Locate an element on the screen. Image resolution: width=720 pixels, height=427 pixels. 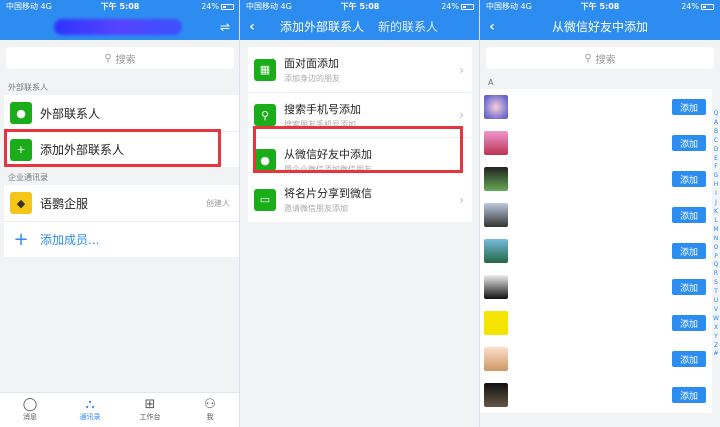
index-letter: W is located at coordinates (716, 319).